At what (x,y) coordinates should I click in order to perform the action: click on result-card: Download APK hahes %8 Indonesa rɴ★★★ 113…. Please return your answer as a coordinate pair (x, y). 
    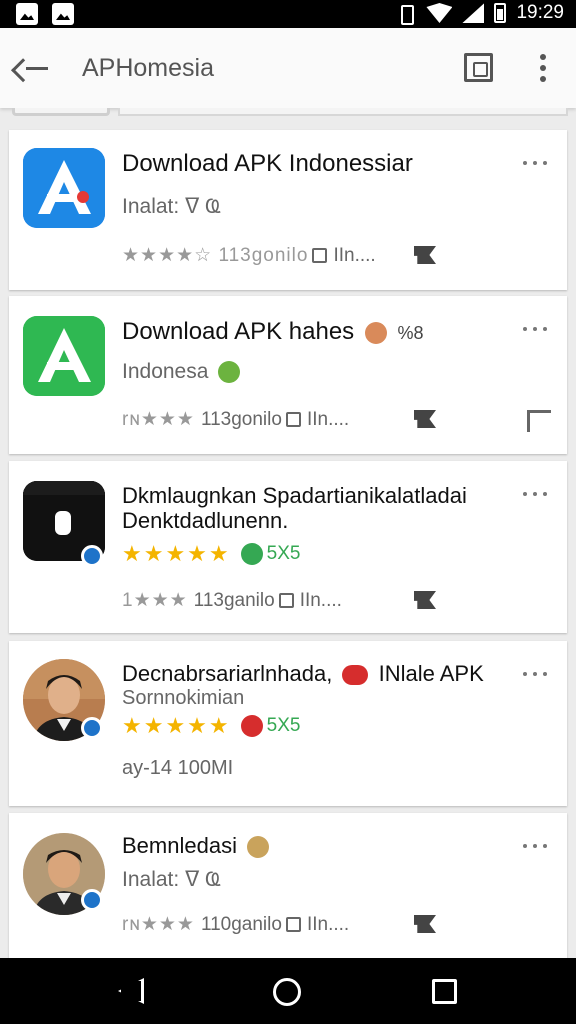
    Looking at the image, I should click on (288, 375).